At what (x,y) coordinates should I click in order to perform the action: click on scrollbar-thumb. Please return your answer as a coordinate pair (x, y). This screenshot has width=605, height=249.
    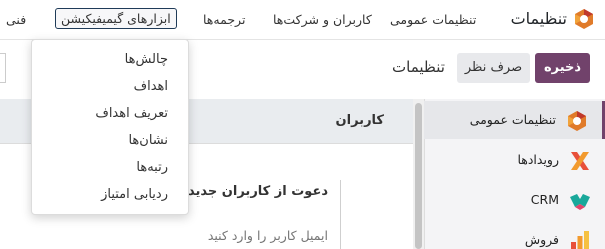
    Looking at the image, I should click on (418, 176).